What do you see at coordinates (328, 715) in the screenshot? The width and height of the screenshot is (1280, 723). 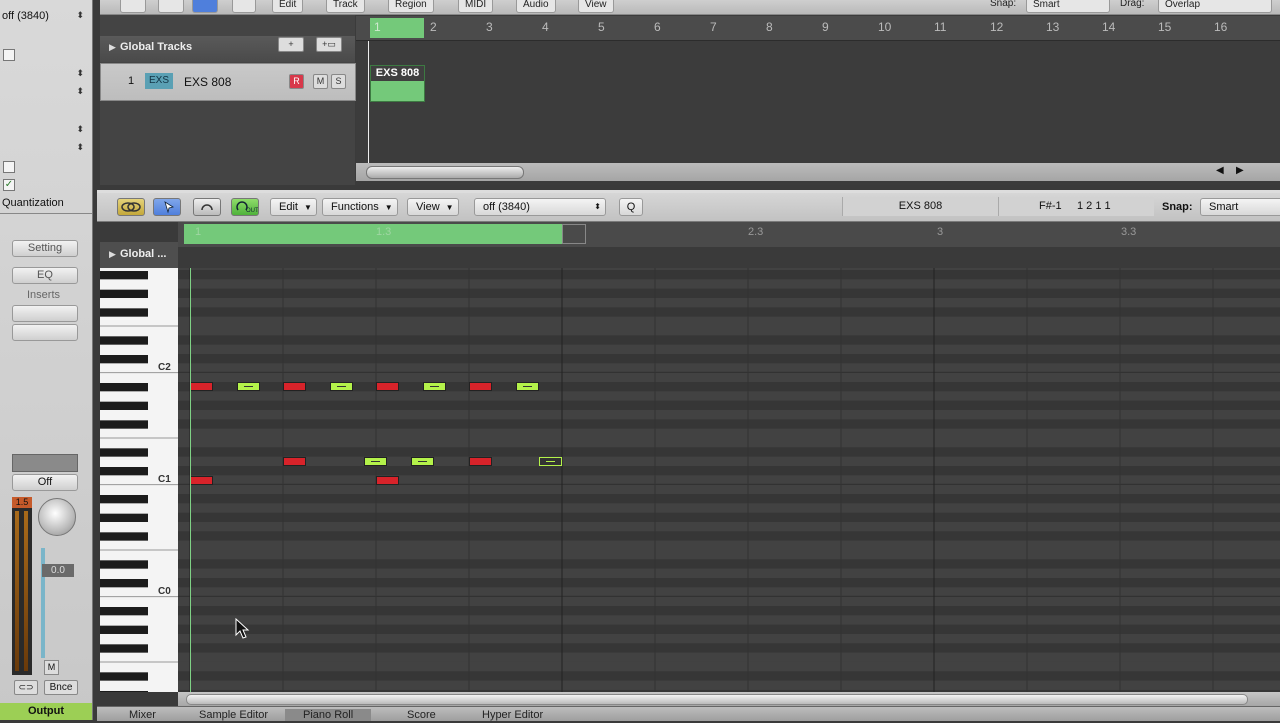 I see `tab-piano-roll: Piano Roll` at bounding box center [328, 715].